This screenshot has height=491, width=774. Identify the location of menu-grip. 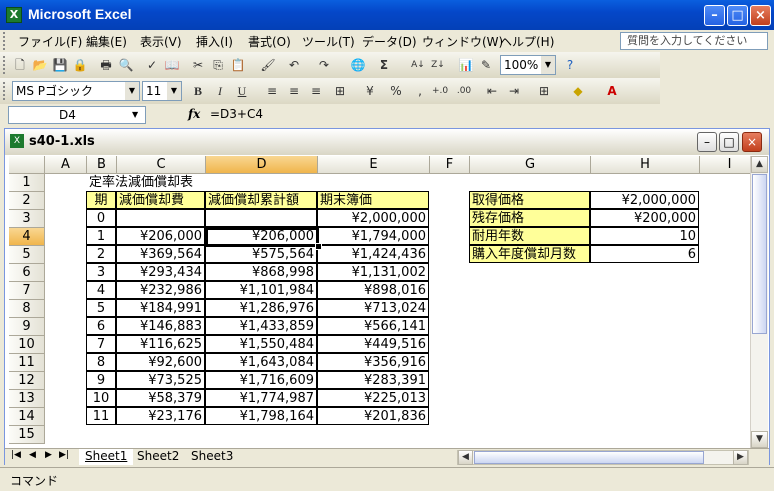
(5, 41).